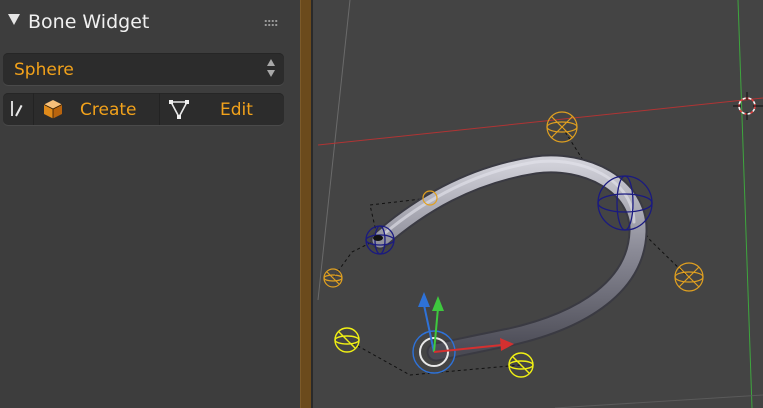 The width and height of the screenshot is (763, 408). I want to click on triangle-down-icon, so click(14, 19).